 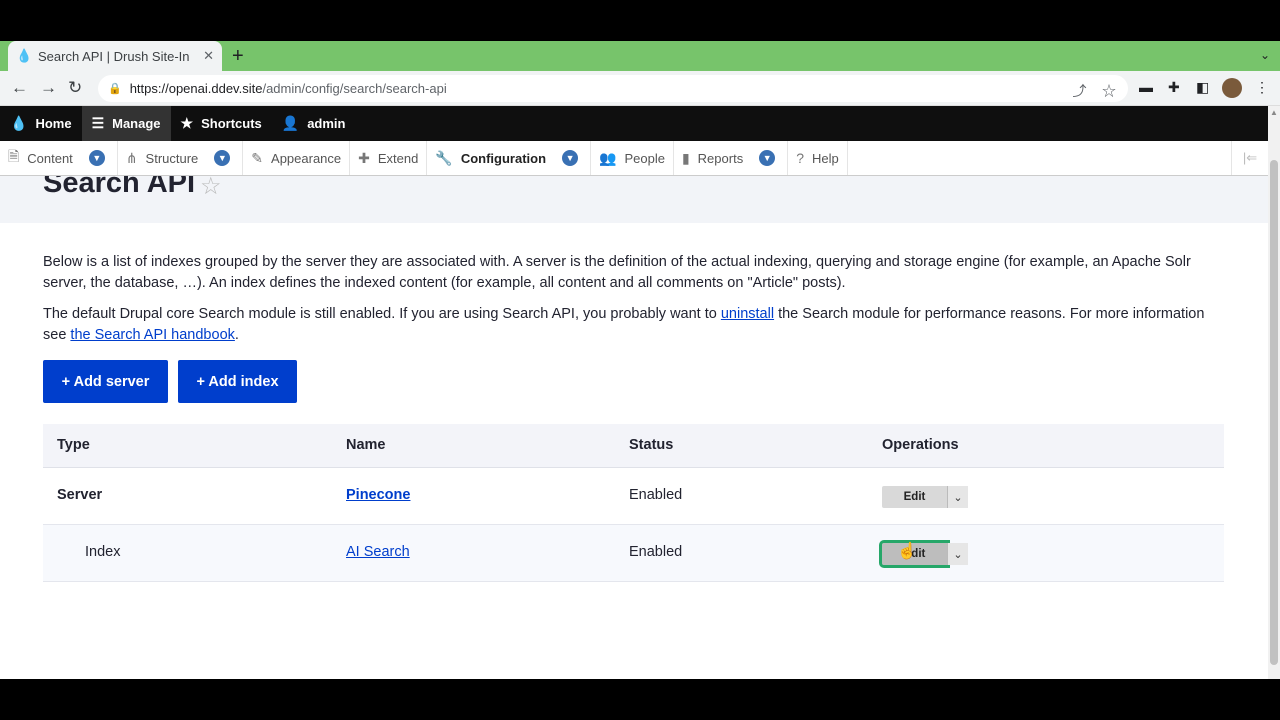 I want to click on paintbrush-icon: ✎, so click(x=257, y=157).